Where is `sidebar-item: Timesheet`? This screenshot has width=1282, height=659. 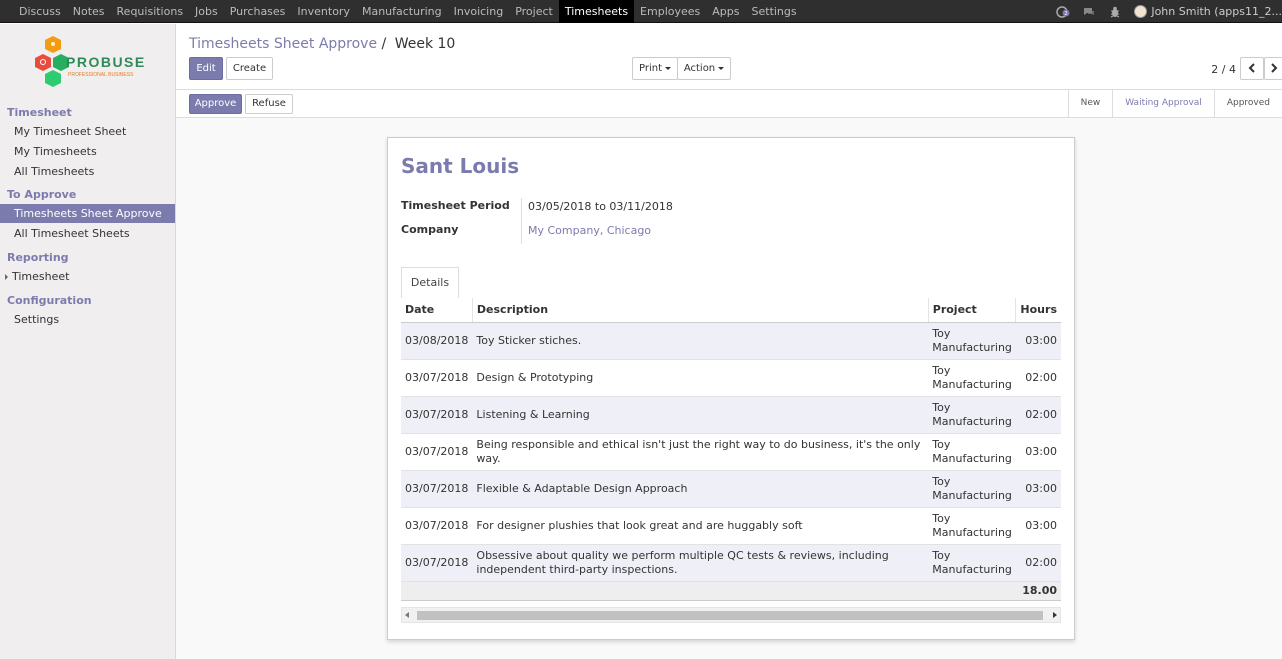 sidebar-item: Timesheet is located at coordinates (87, 276).